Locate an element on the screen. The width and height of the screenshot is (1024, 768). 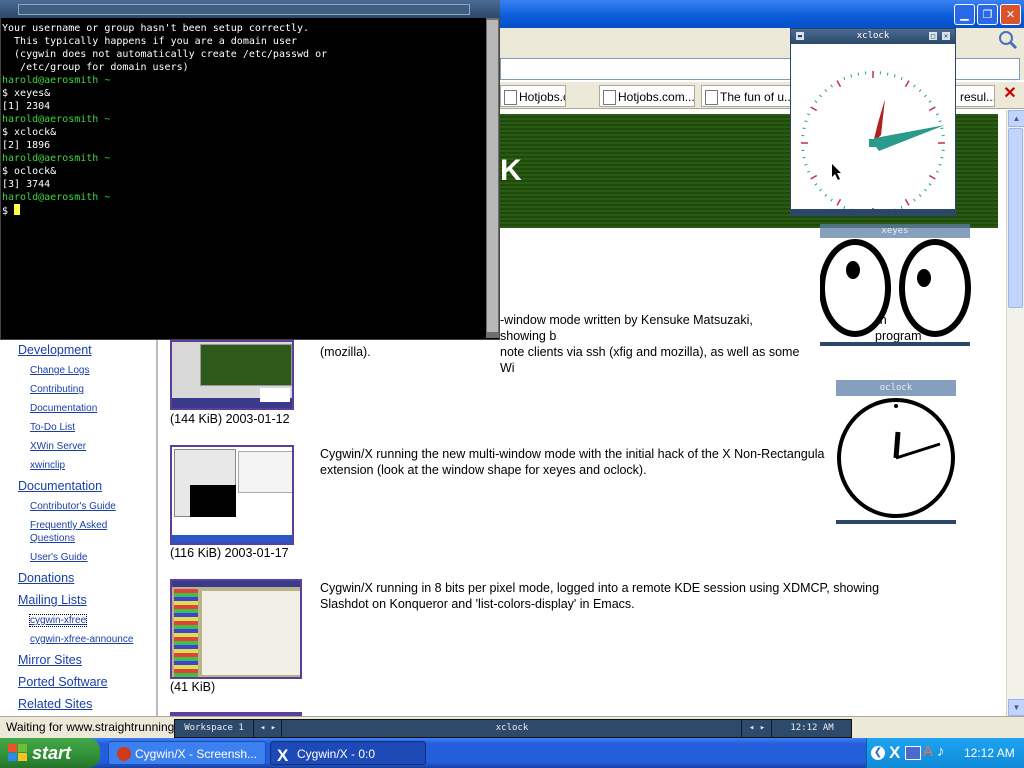
x-panel: Workspace 1 ◂ ▸ xclock ◂ ▸ 12:12 AM is located at coordinates (513, 728).